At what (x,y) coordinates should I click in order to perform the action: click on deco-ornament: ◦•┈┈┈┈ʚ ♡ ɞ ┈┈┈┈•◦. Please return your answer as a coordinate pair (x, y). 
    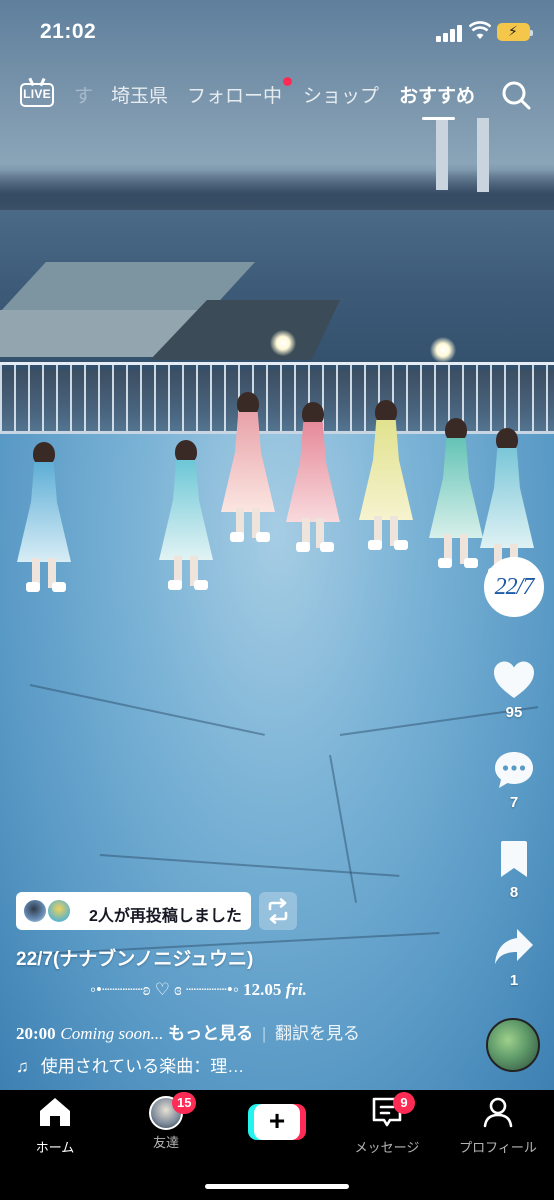
    Looking at the image, I should click on (164, 989).